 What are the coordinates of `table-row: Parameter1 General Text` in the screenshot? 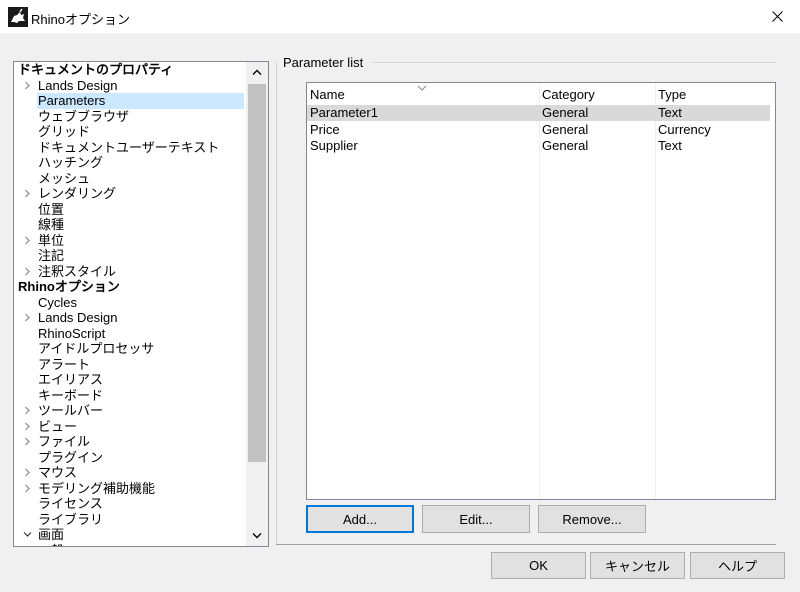 It's located at (538, 113).